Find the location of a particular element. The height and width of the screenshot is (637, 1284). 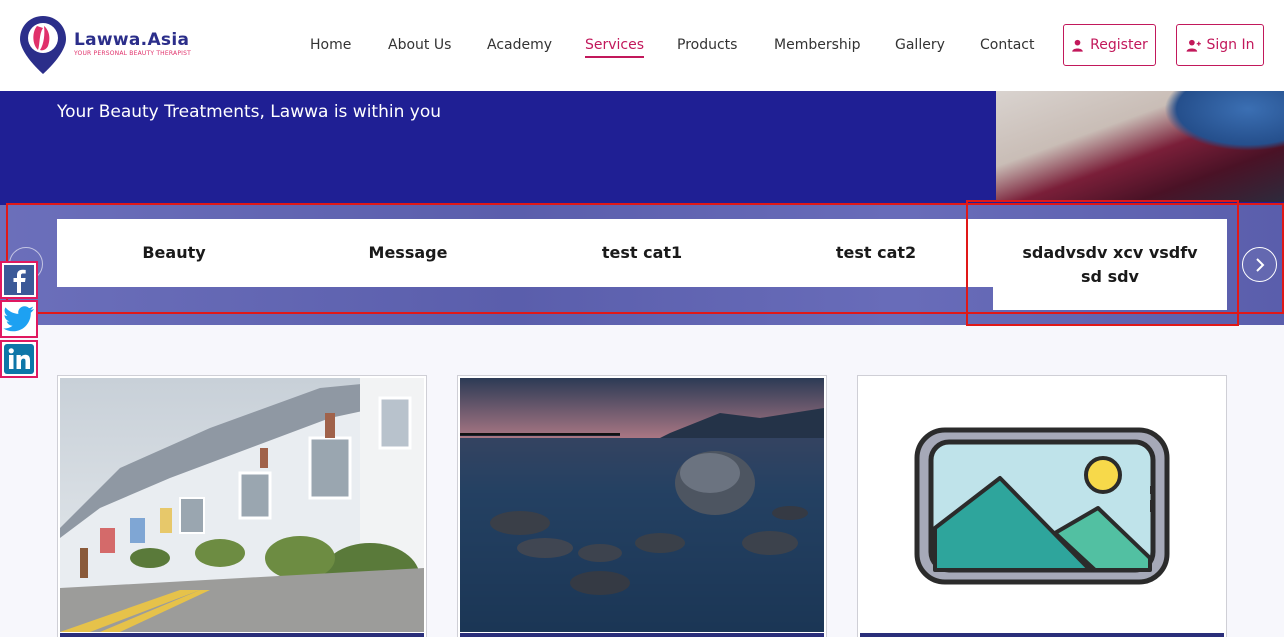

brand-tagline: YOUR PERSONAL BEAUTY THERAPIST is located at coordinates (132, 53).